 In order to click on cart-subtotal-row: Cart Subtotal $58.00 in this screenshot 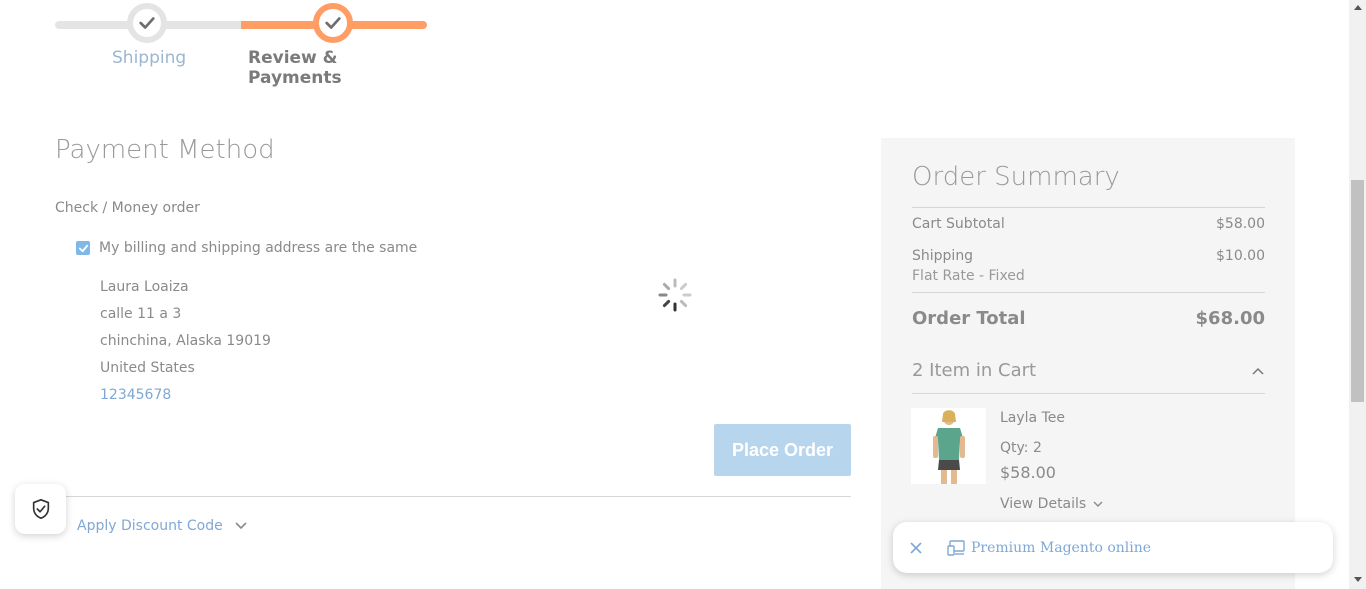, I will do `click(1088, 224)`.